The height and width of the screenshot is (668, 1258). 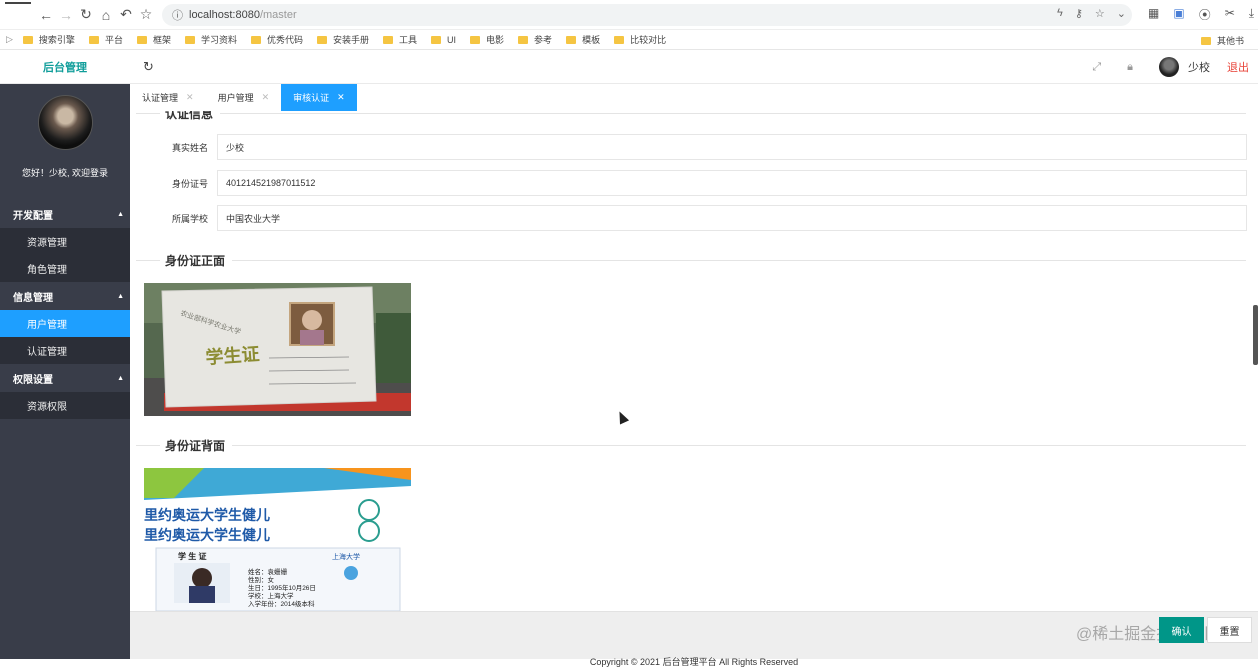 I want to click on back-icon: ←, so click(x=46, y=15).